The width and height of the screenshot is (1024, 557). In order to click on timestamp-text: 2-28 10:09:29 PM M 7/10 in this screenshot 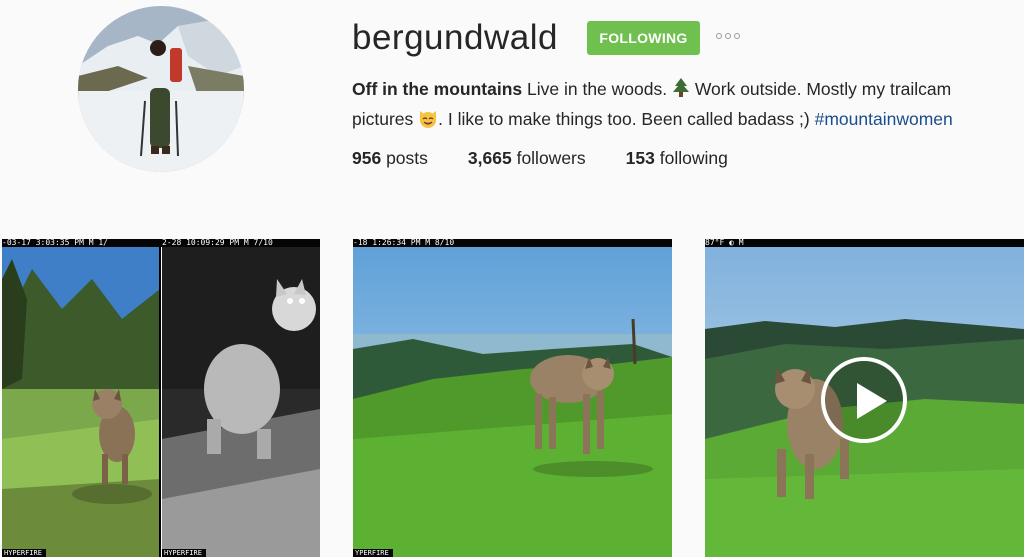, I will do `click(217, 243)`.